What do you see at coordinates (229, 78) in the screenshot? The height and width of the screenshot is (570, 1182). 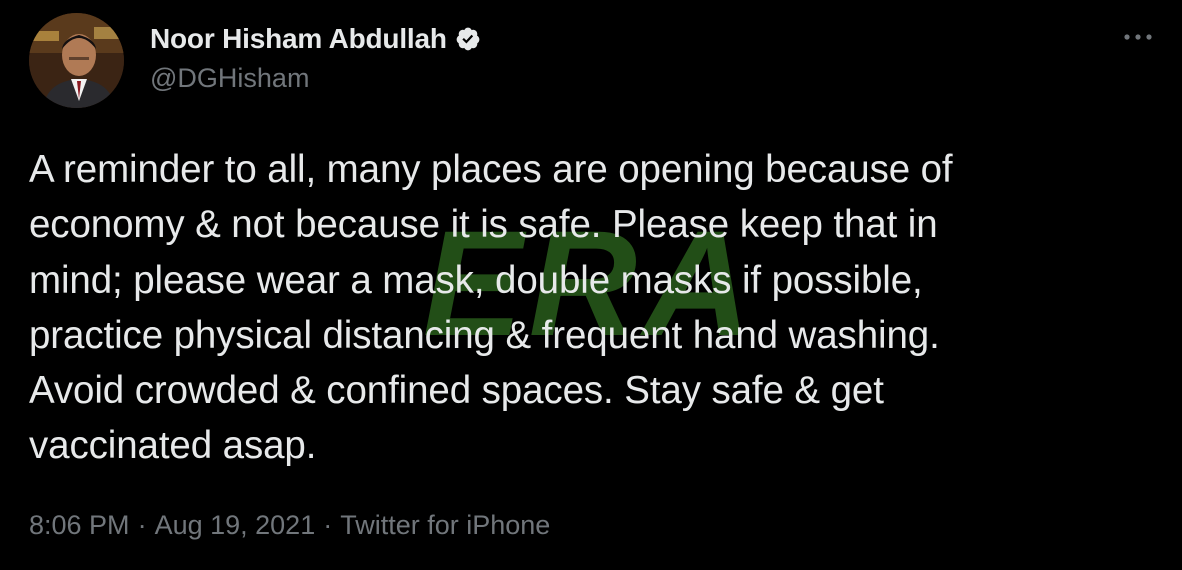 I see `author-handle: @DGHisham` at bounding box center [229, 78].